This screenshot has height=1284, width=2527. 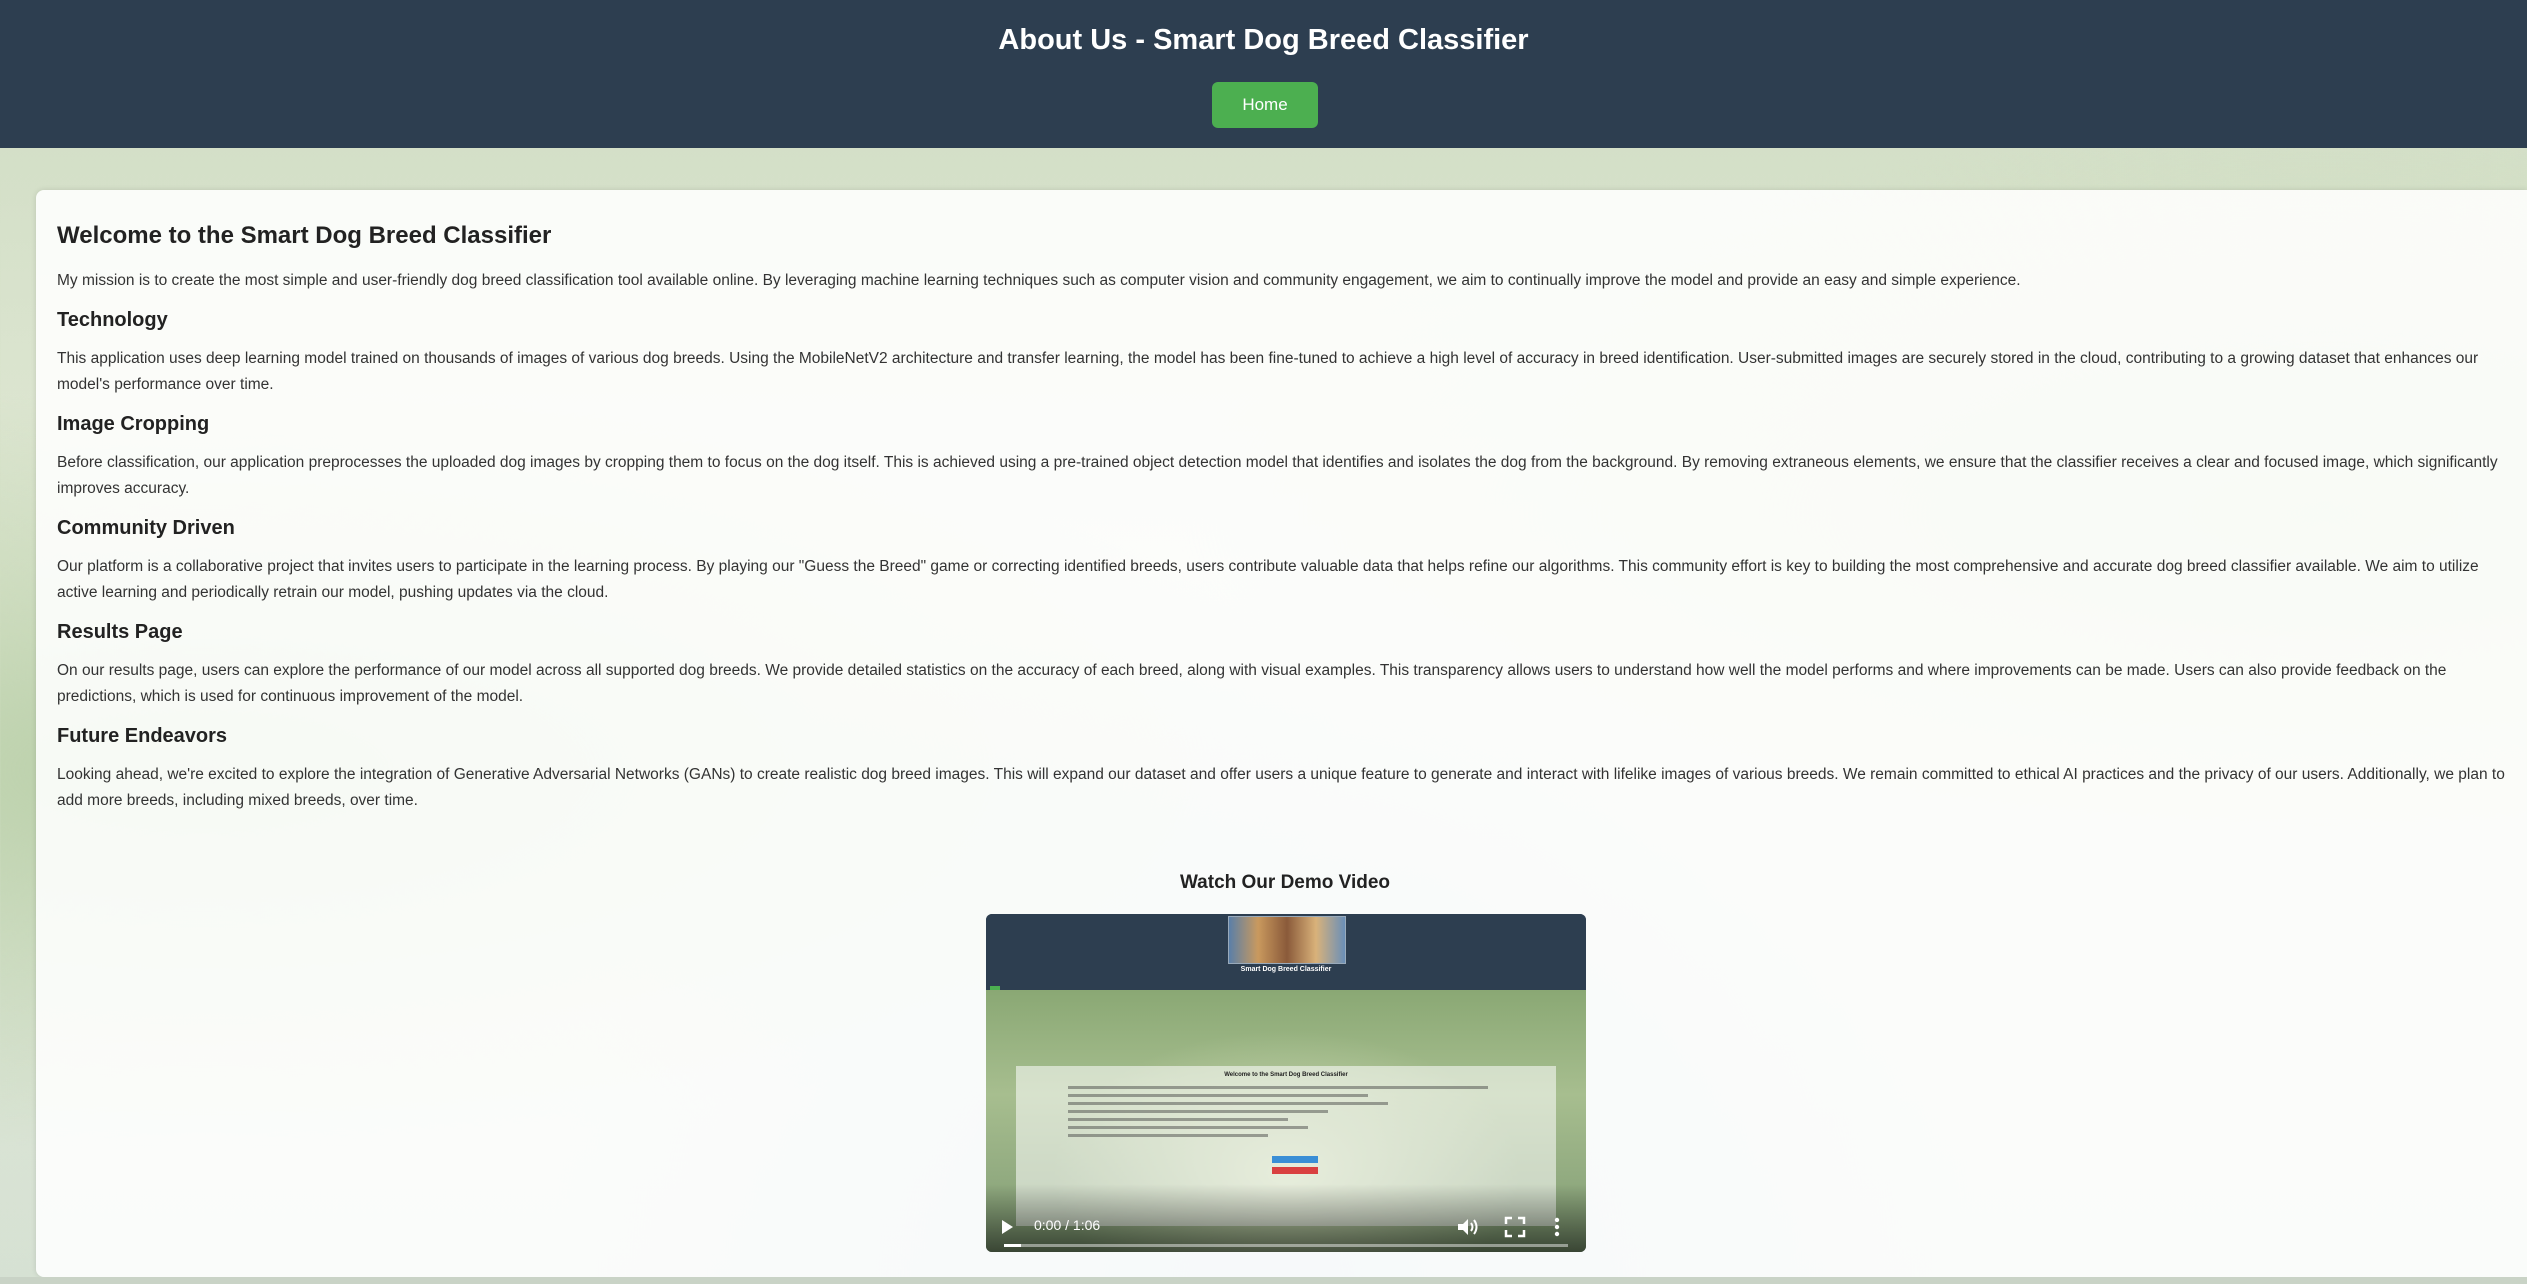 What do you see at coordinates (1287, 940) in the screenshot?
I see `video-preview-logo` at bounding box center [1287, 940].